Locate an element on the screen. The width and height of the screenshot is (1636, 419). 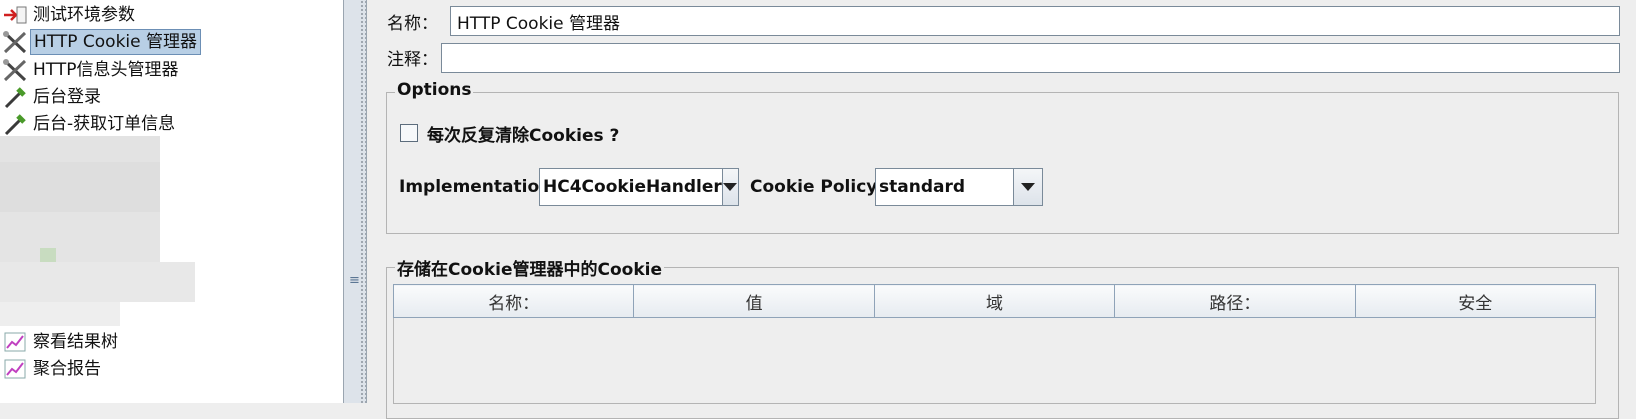
clear-each-iteration-label: 每次反复清除Cookies ? is located at coordinates (523, 136).